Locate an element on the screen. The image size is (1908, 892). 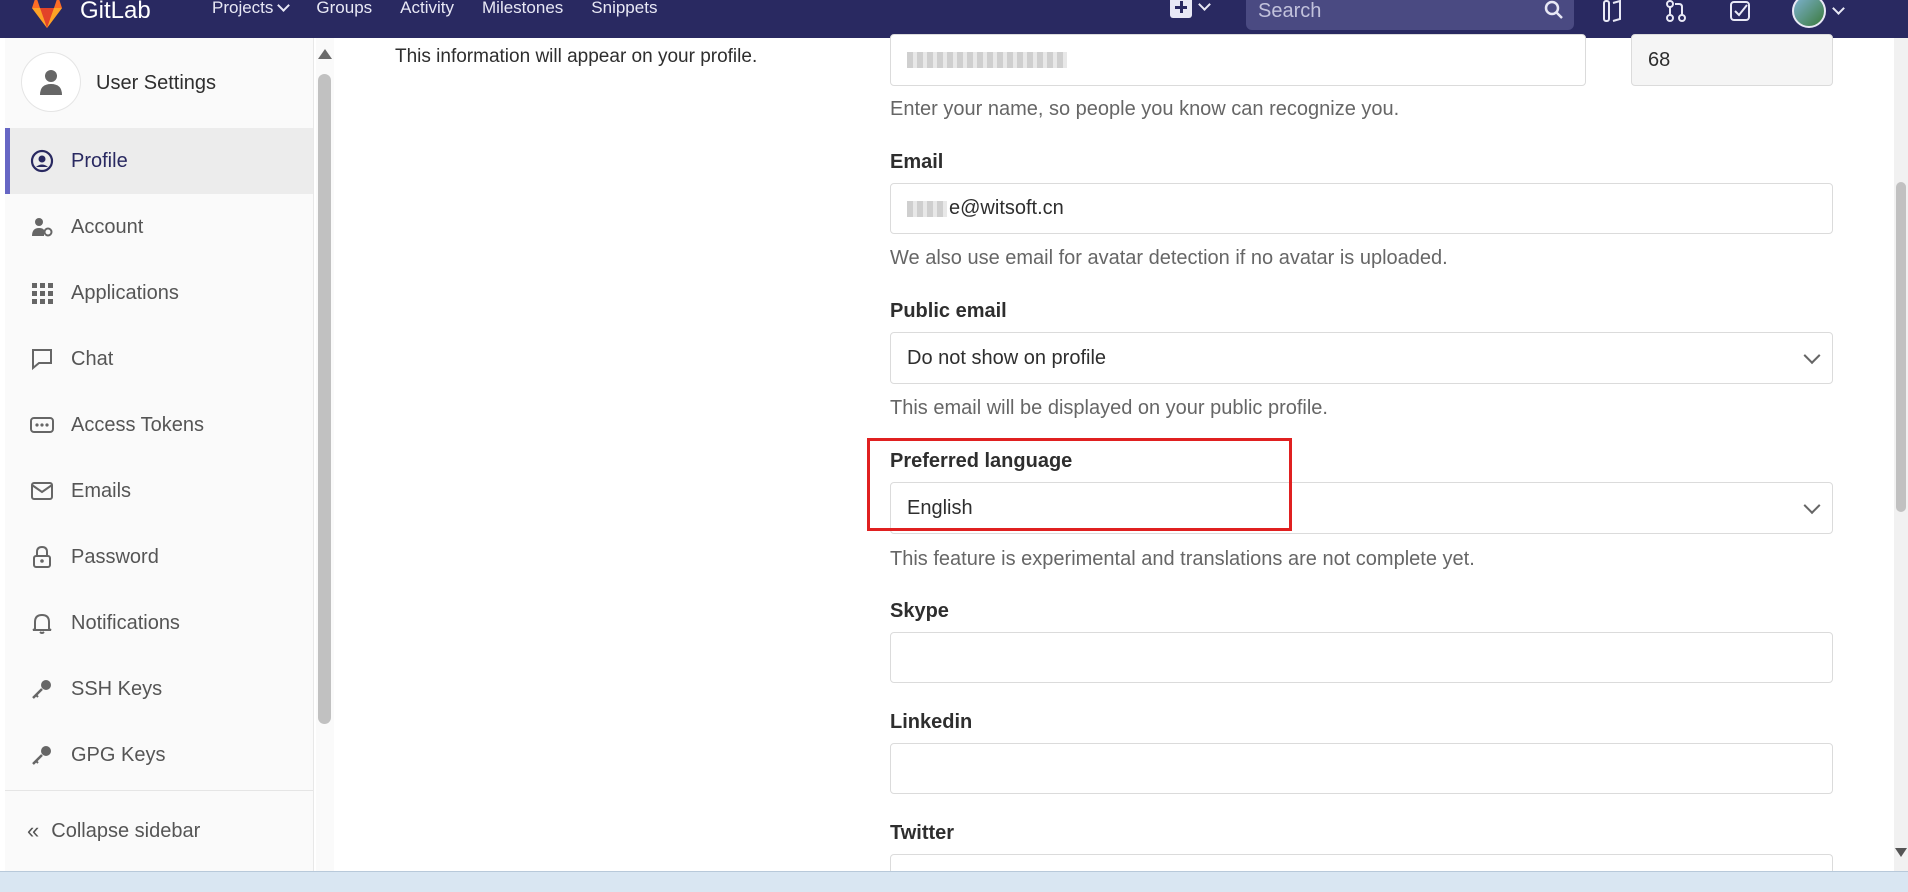
user-avatar is located at coordinates (51, 82).